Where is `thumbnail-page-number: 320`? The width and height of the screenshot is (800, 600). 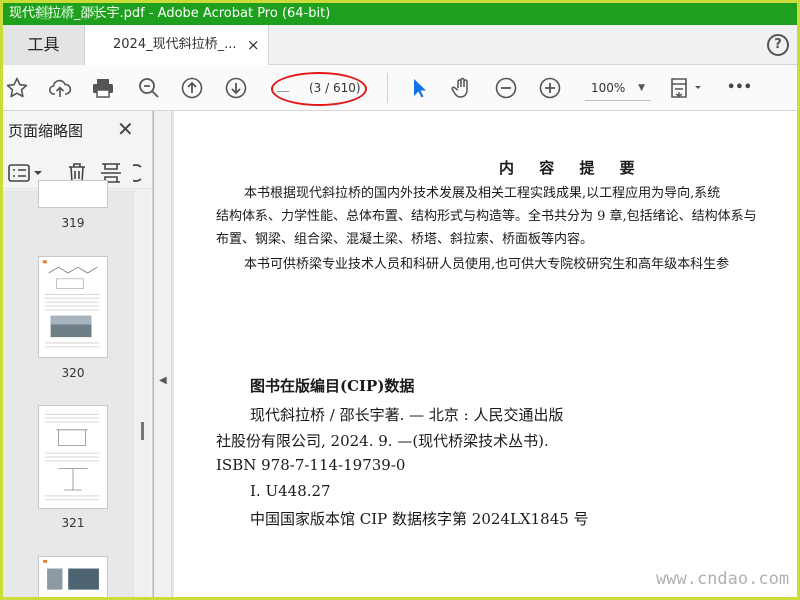 thumbnail-page-number: 320 is located at coordinates (73, 373).